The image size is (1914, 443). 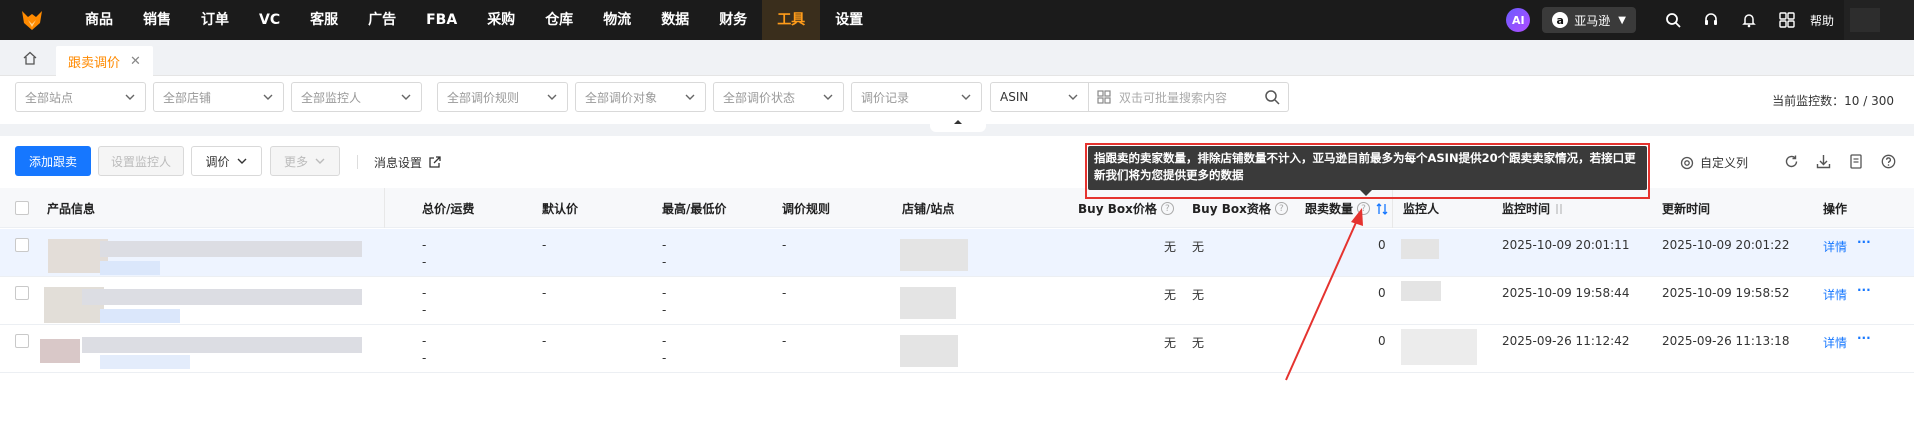 What do you see at coordinates (675, 20) in the screenshot?
I see `nav-item-data: 数据` at bounding box center [675, 20].